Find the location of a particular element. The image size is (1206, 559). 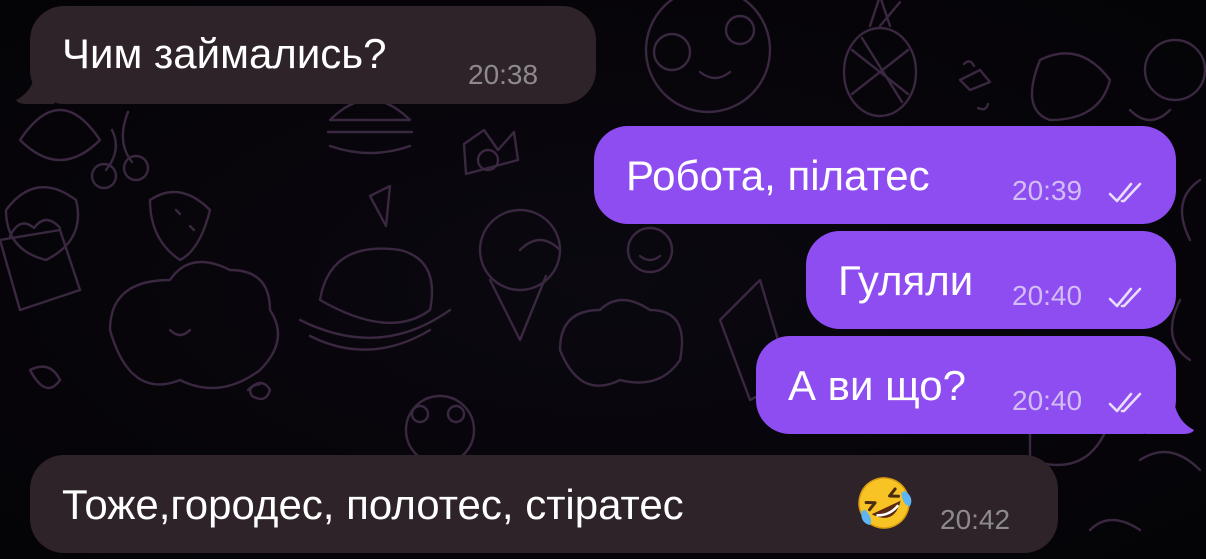

message-bubble-incoming: Чим займались? 20:38 is located at coordinates (313, 55).